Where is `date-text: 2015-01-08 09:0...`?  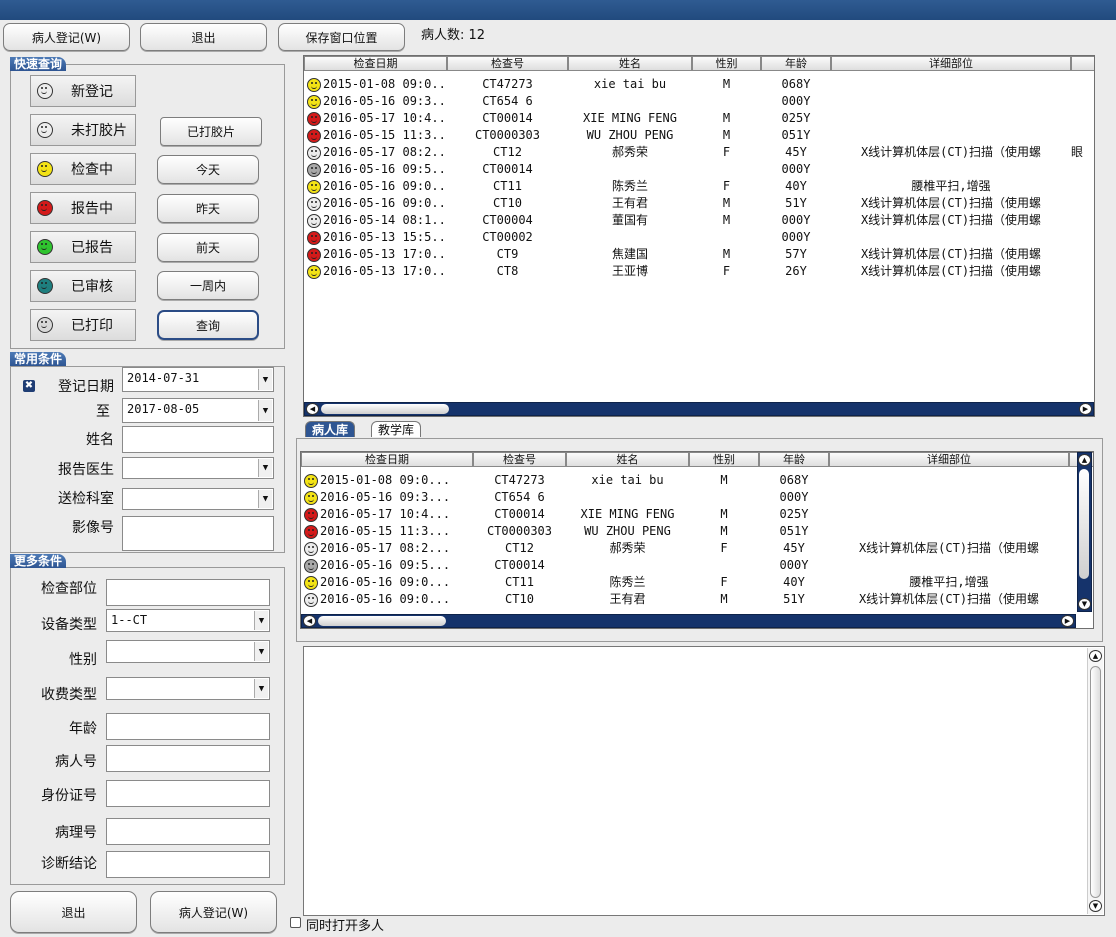
date-text: 2015-01-08 09:0... is located at coordinates (385, 480).